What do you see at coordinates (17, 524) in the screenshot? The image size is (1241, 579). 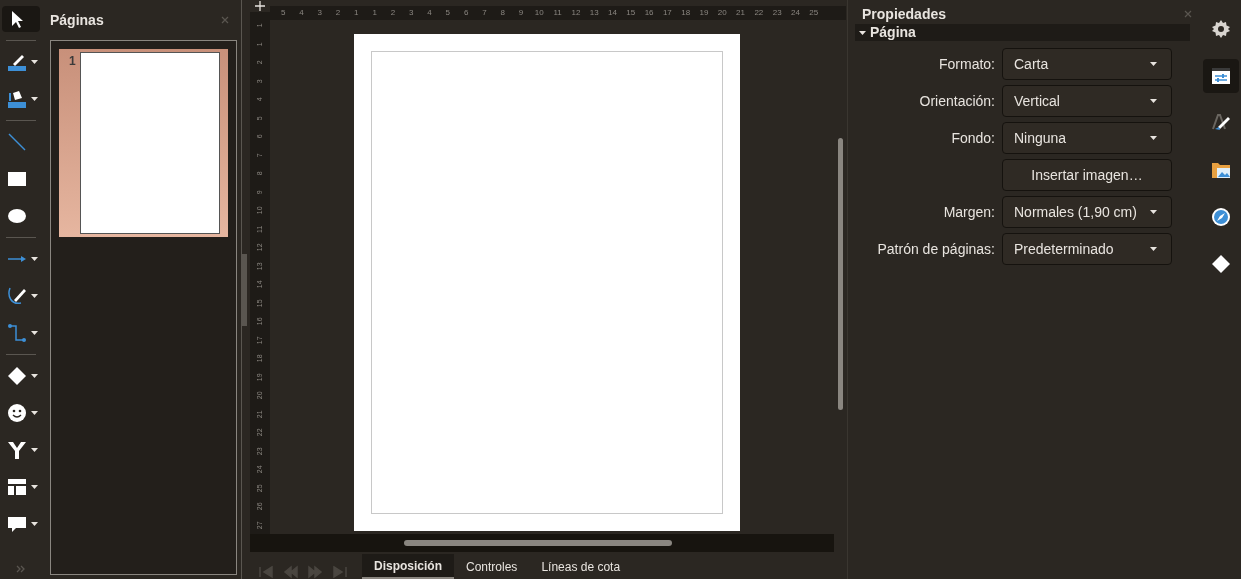 I see `speech-bubble-icon` at bounding box center [17, 524].